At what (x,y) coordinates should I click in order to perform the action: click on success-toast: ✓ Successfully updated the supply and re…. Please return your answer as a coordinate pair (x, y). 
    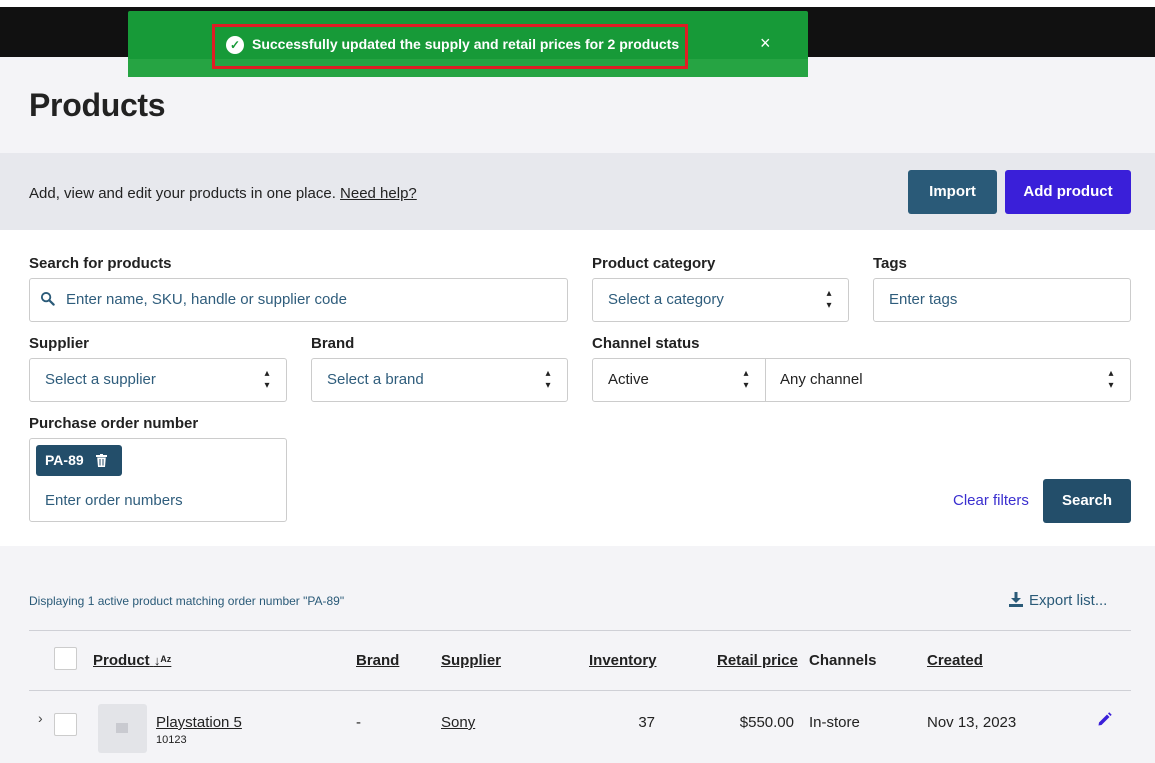
    Looking at the image, I should click on (468, 44).